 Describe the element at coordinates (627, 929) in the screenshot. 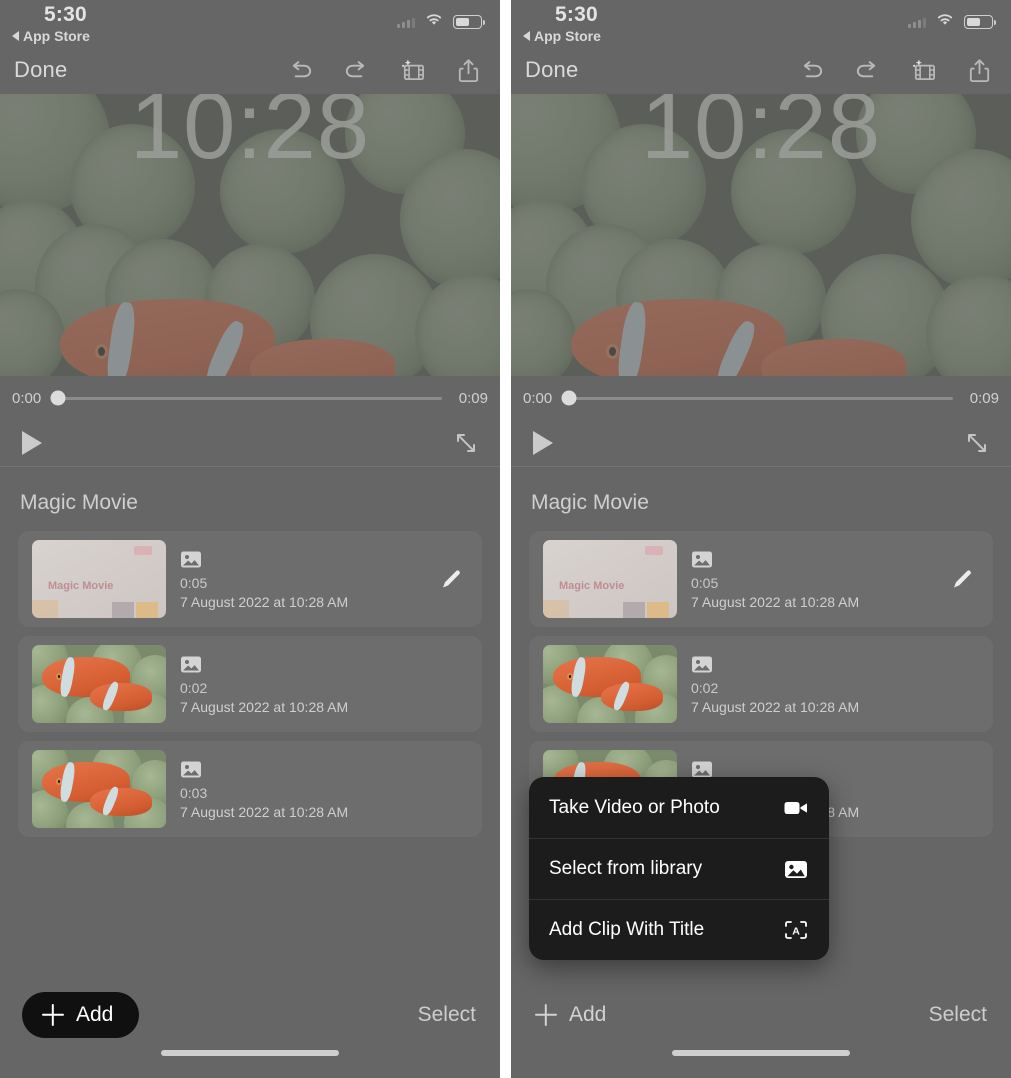

I see `menu-item-label: Add Clip With Title` at that location.